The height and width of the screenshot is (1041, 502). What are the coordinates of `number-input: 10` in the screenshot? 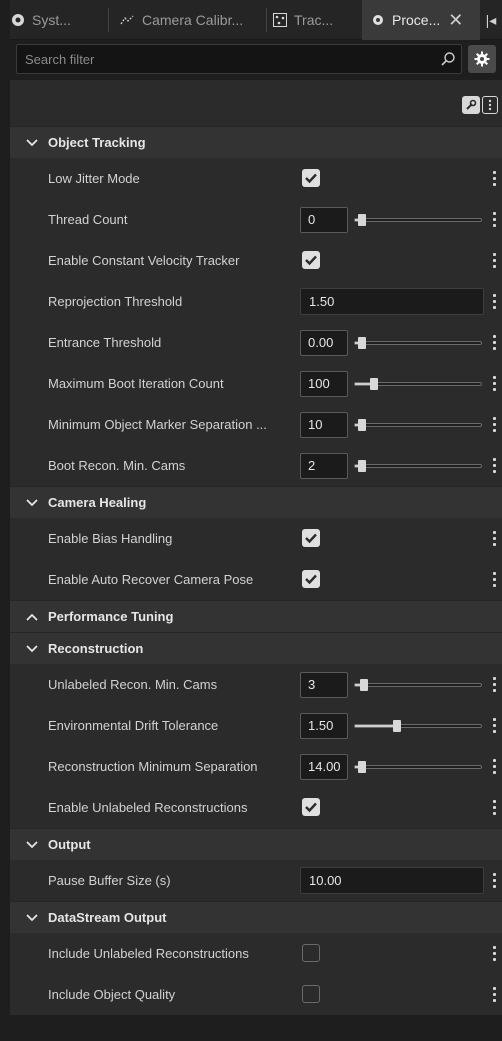 It's located at (324, 425).